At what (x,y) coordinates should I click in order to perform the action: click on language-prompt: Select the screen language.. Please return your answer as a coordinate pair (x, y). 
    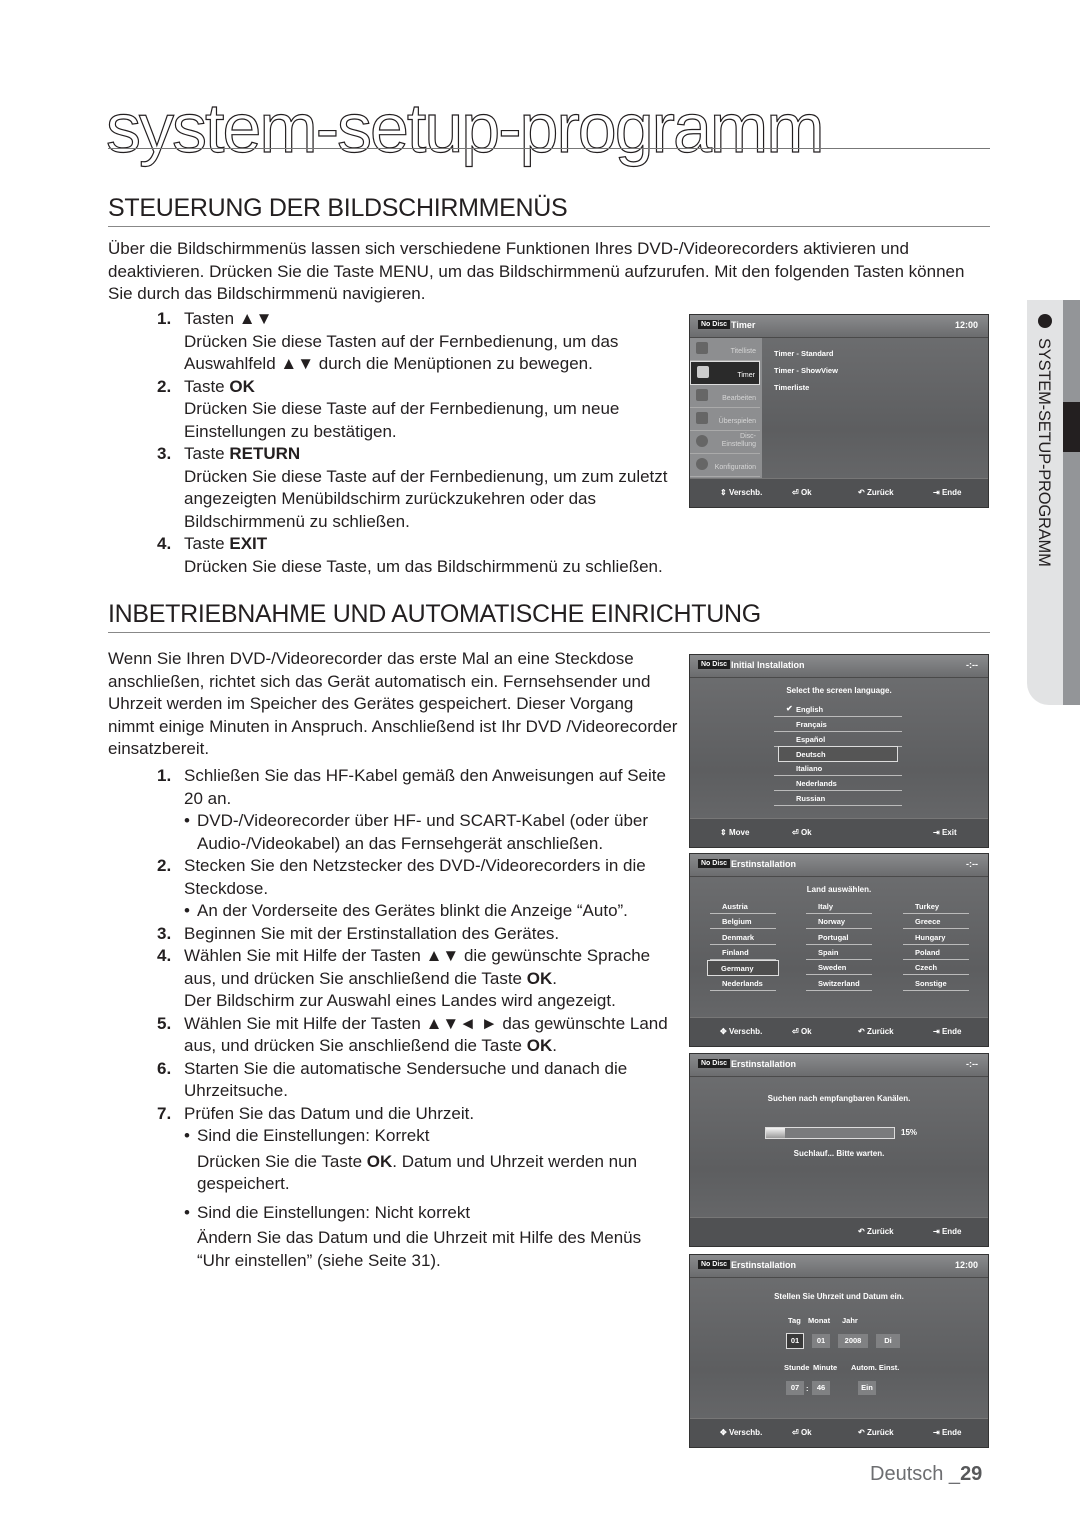
    Looking at the image, I should click on (839, 690).